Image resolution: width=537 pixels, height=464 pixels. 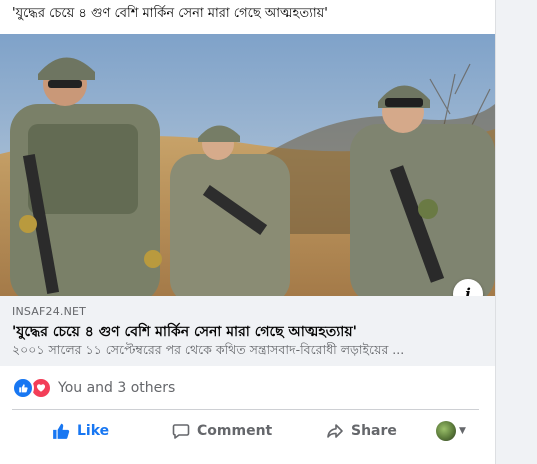 I want to click on post-as-selector: ▼, so click(x=451, y=431).